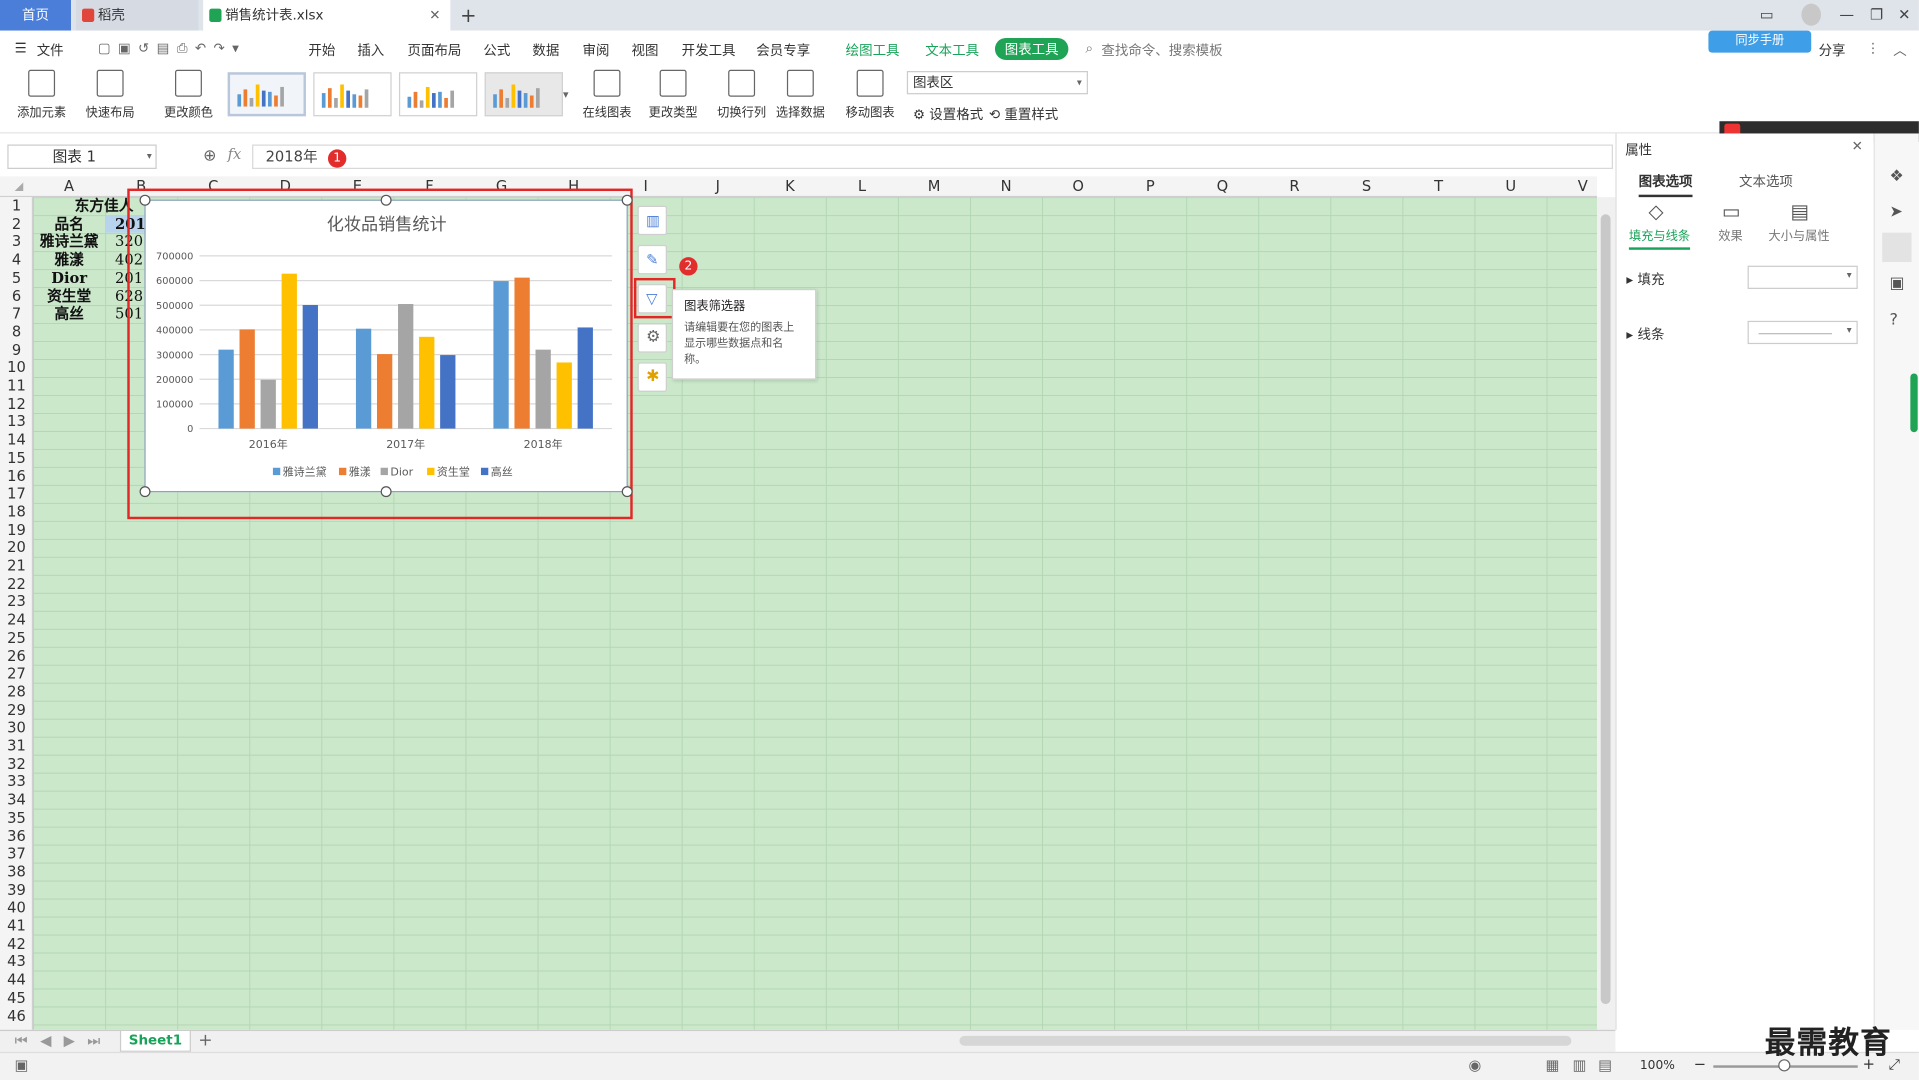 The height and width of the screenshot is (1080, 1919). Describe the element at coordinates (16, 782) in the screenshot. I see `row-header-33: 33` at that location.